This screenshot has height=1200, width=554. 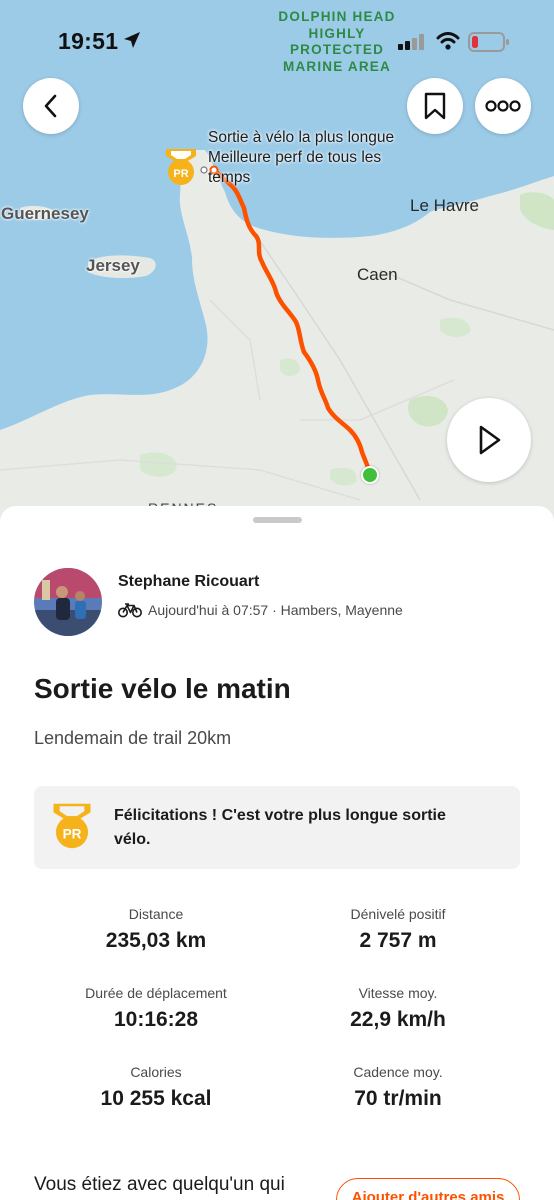 I want to click on stat-label: Calories, so click(x=156, y=1072).